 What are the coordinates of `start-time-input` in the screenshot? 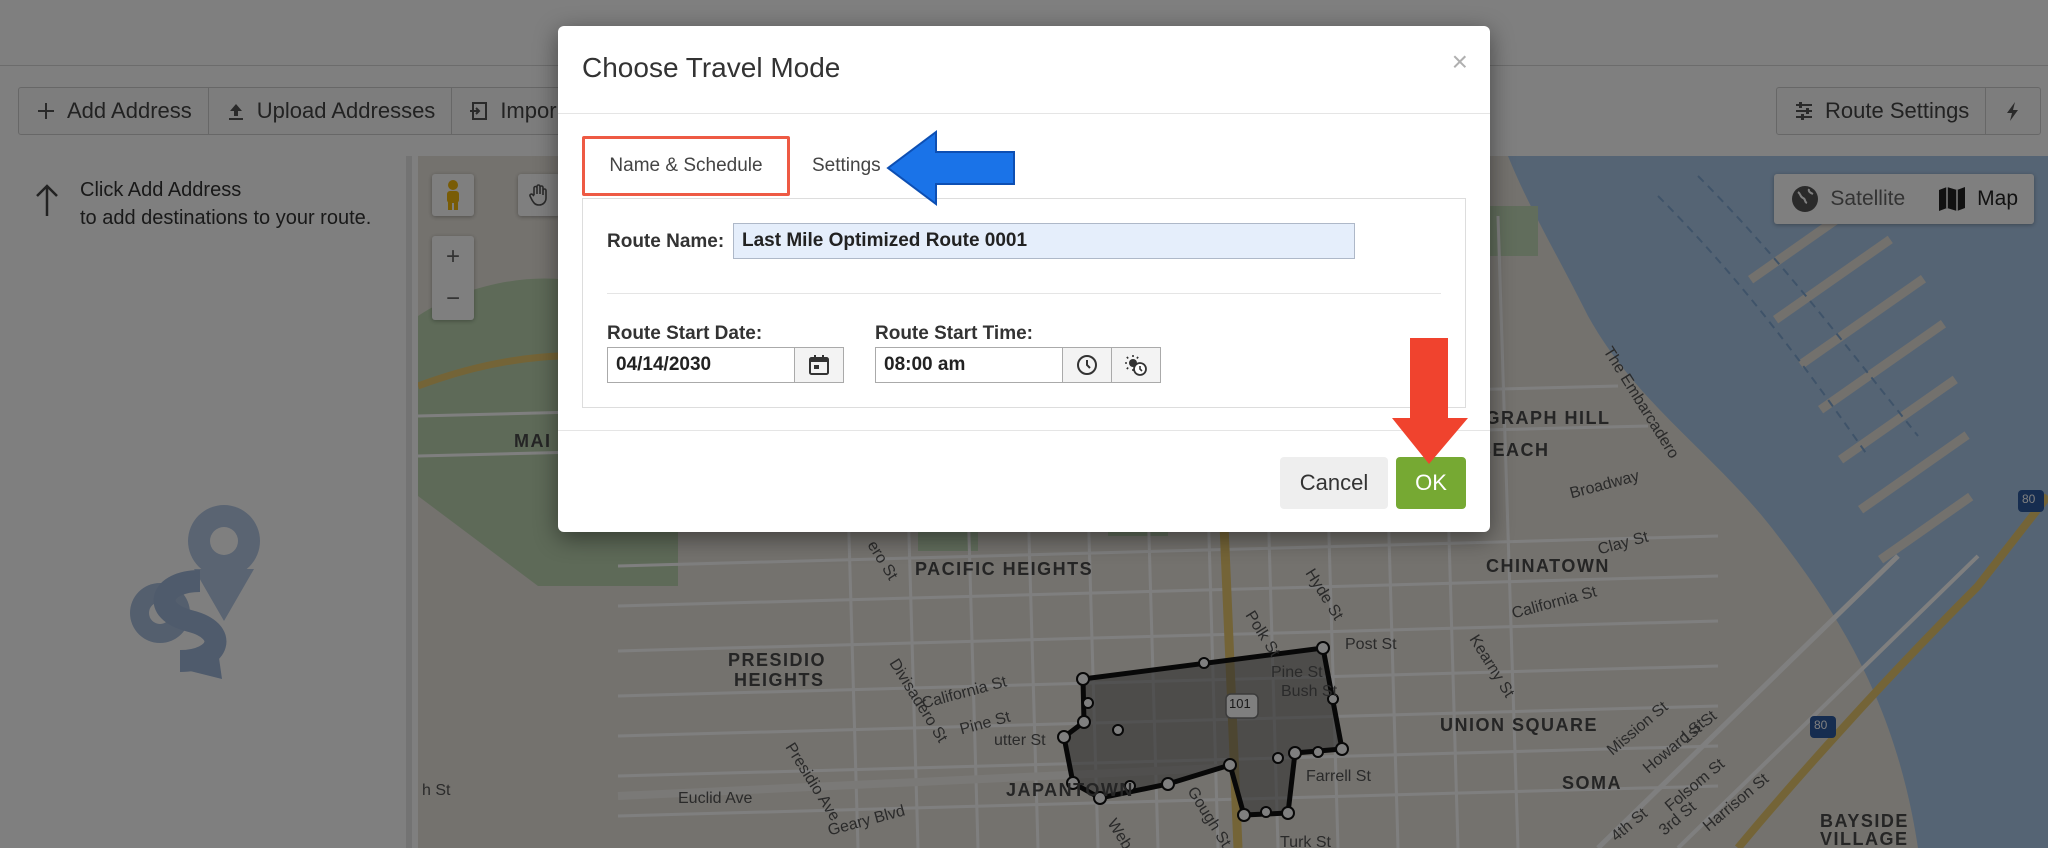 It's located at (969, 365).